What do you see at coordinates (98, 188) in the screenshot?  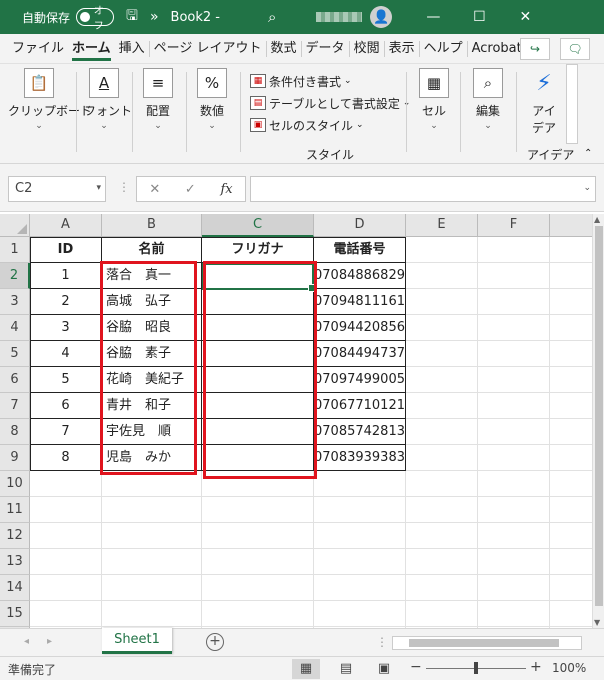 I see `chevron-down-icon: ▾` at bounding box center [98, 188].